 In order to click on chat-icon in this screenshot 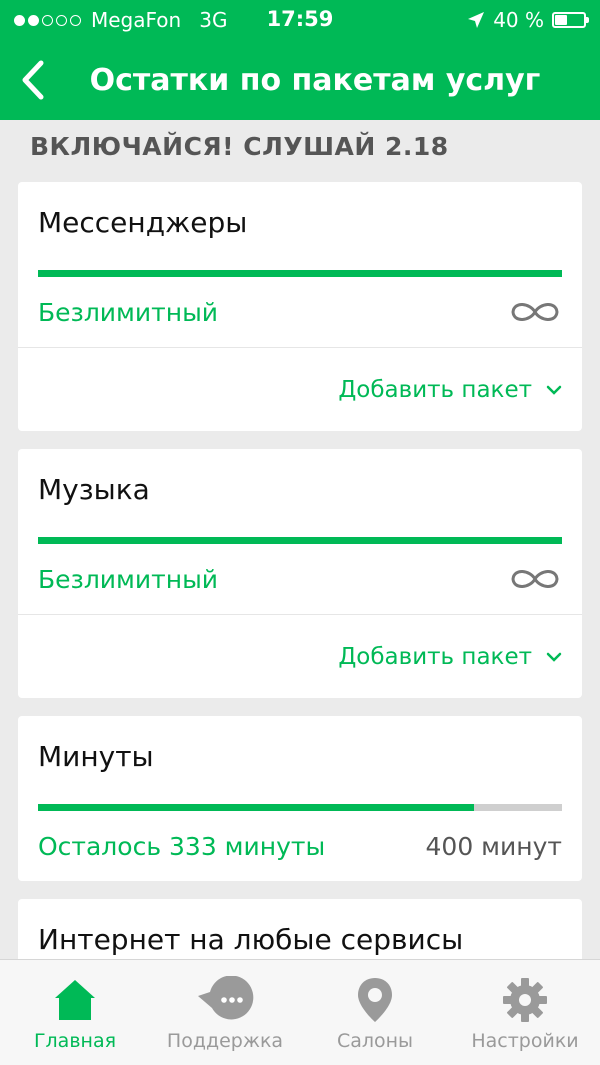, I will do `click(226, 998)`.